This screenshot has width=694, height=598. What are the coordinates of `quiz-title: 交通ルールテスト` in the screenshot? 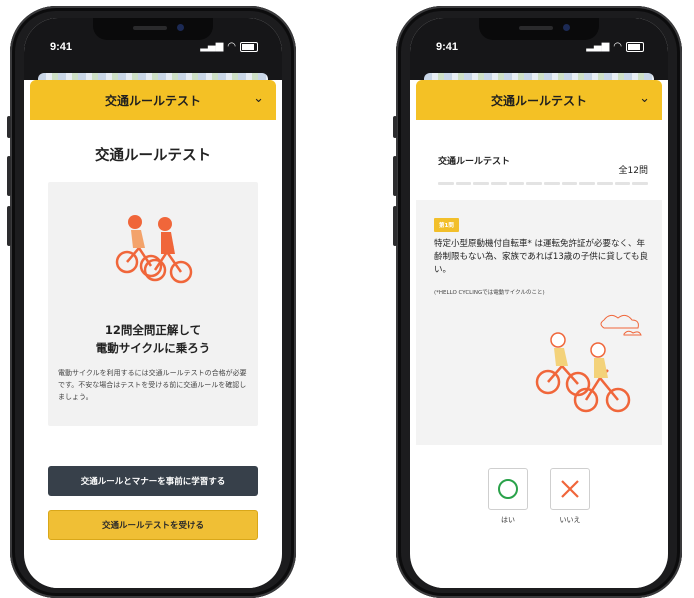 It's located at (474, 162).